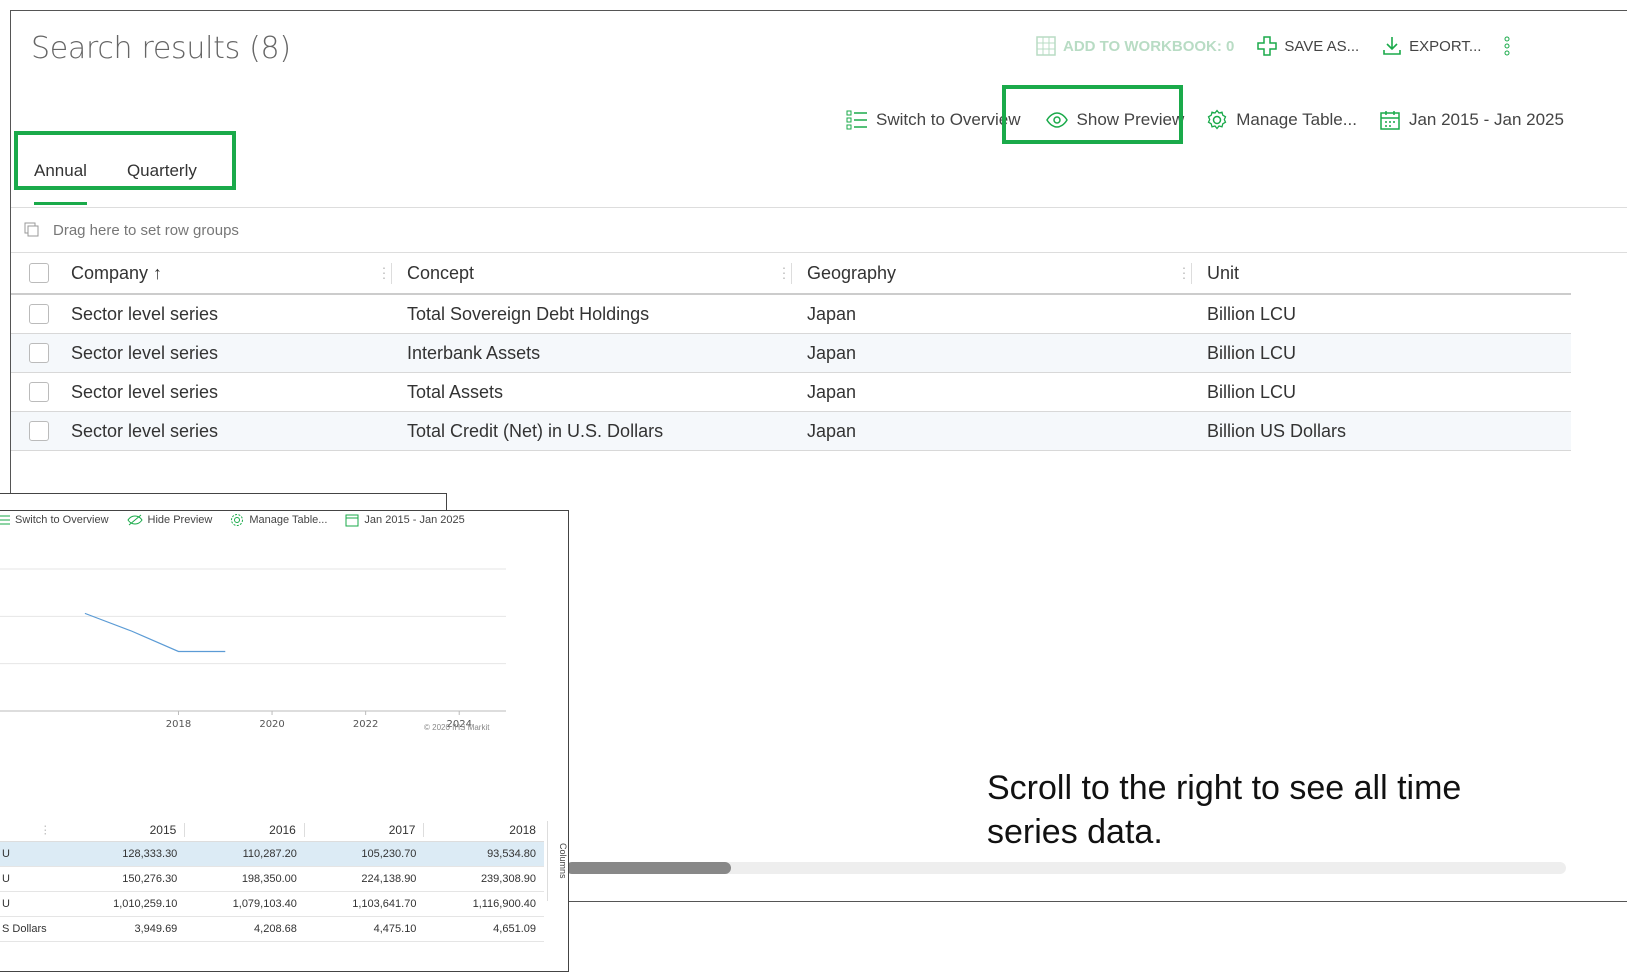 This screenshot has height=972, width=1627. What do you see at coordinates (591, 273) in the screenshot?
I see `column-header-concept: Concept ⋮` at bounding box center [591, 273].